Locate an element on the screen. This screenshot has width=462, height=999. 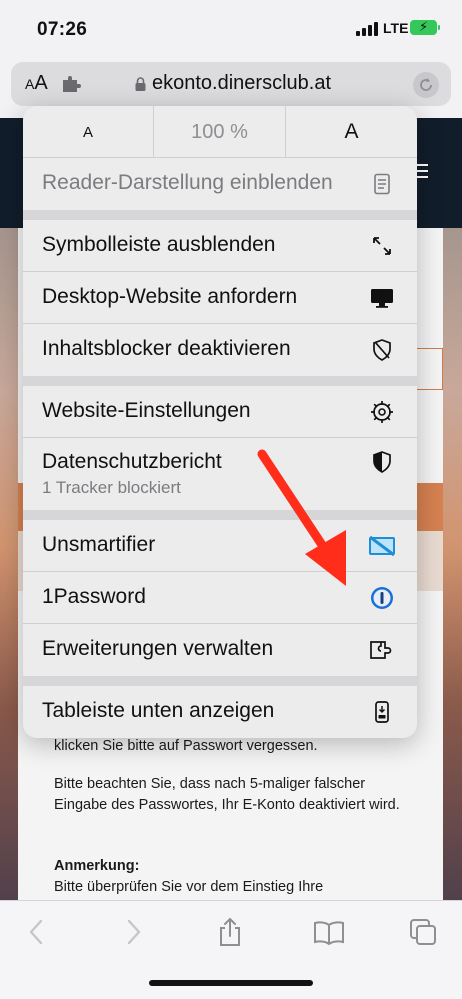
tabs-icon is located at coordinates (423, 932).